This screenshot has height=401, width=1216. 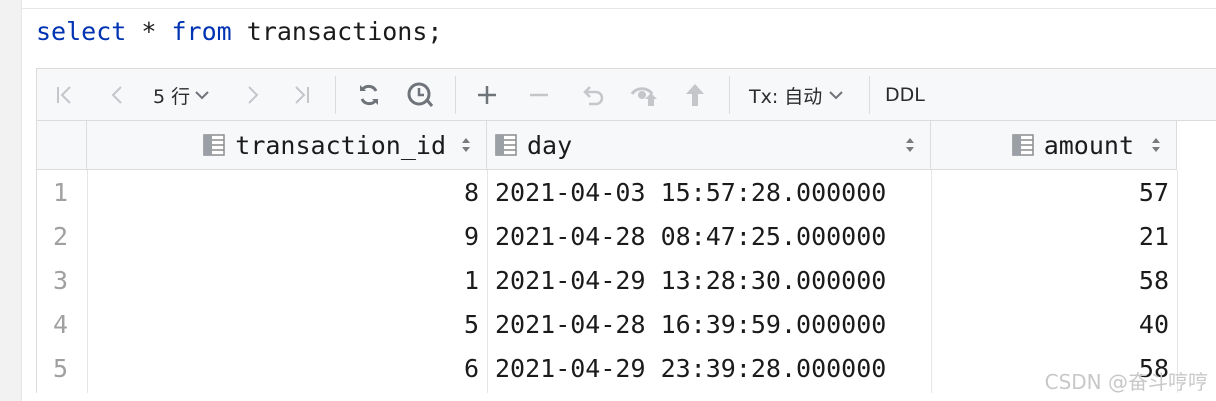 What do you see at coordinates (283, 237) in the screenshot?
I see `cell-transaction-id: 9` at bounding box center [283, 237].